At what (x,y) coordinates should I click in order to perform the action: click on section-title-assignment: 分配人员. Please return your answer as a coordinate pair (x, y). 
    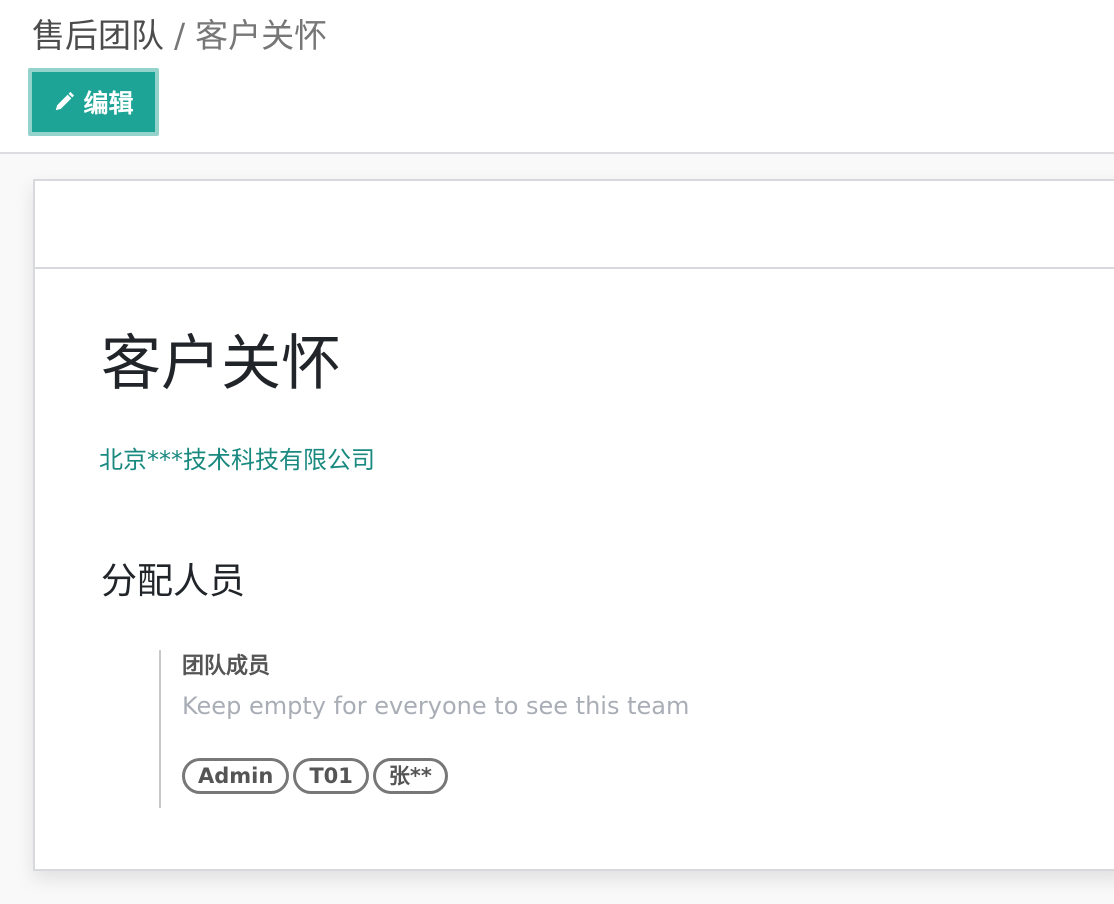
    Looking at the image, I should click on (173, 581).